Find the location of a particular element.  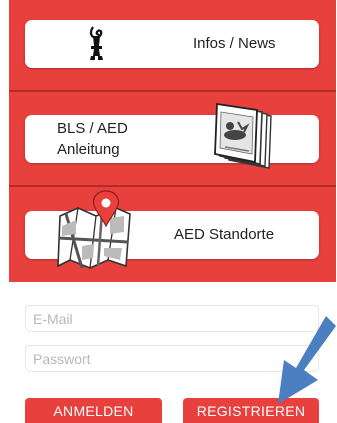

password-field is located at coordinates (172, 358).